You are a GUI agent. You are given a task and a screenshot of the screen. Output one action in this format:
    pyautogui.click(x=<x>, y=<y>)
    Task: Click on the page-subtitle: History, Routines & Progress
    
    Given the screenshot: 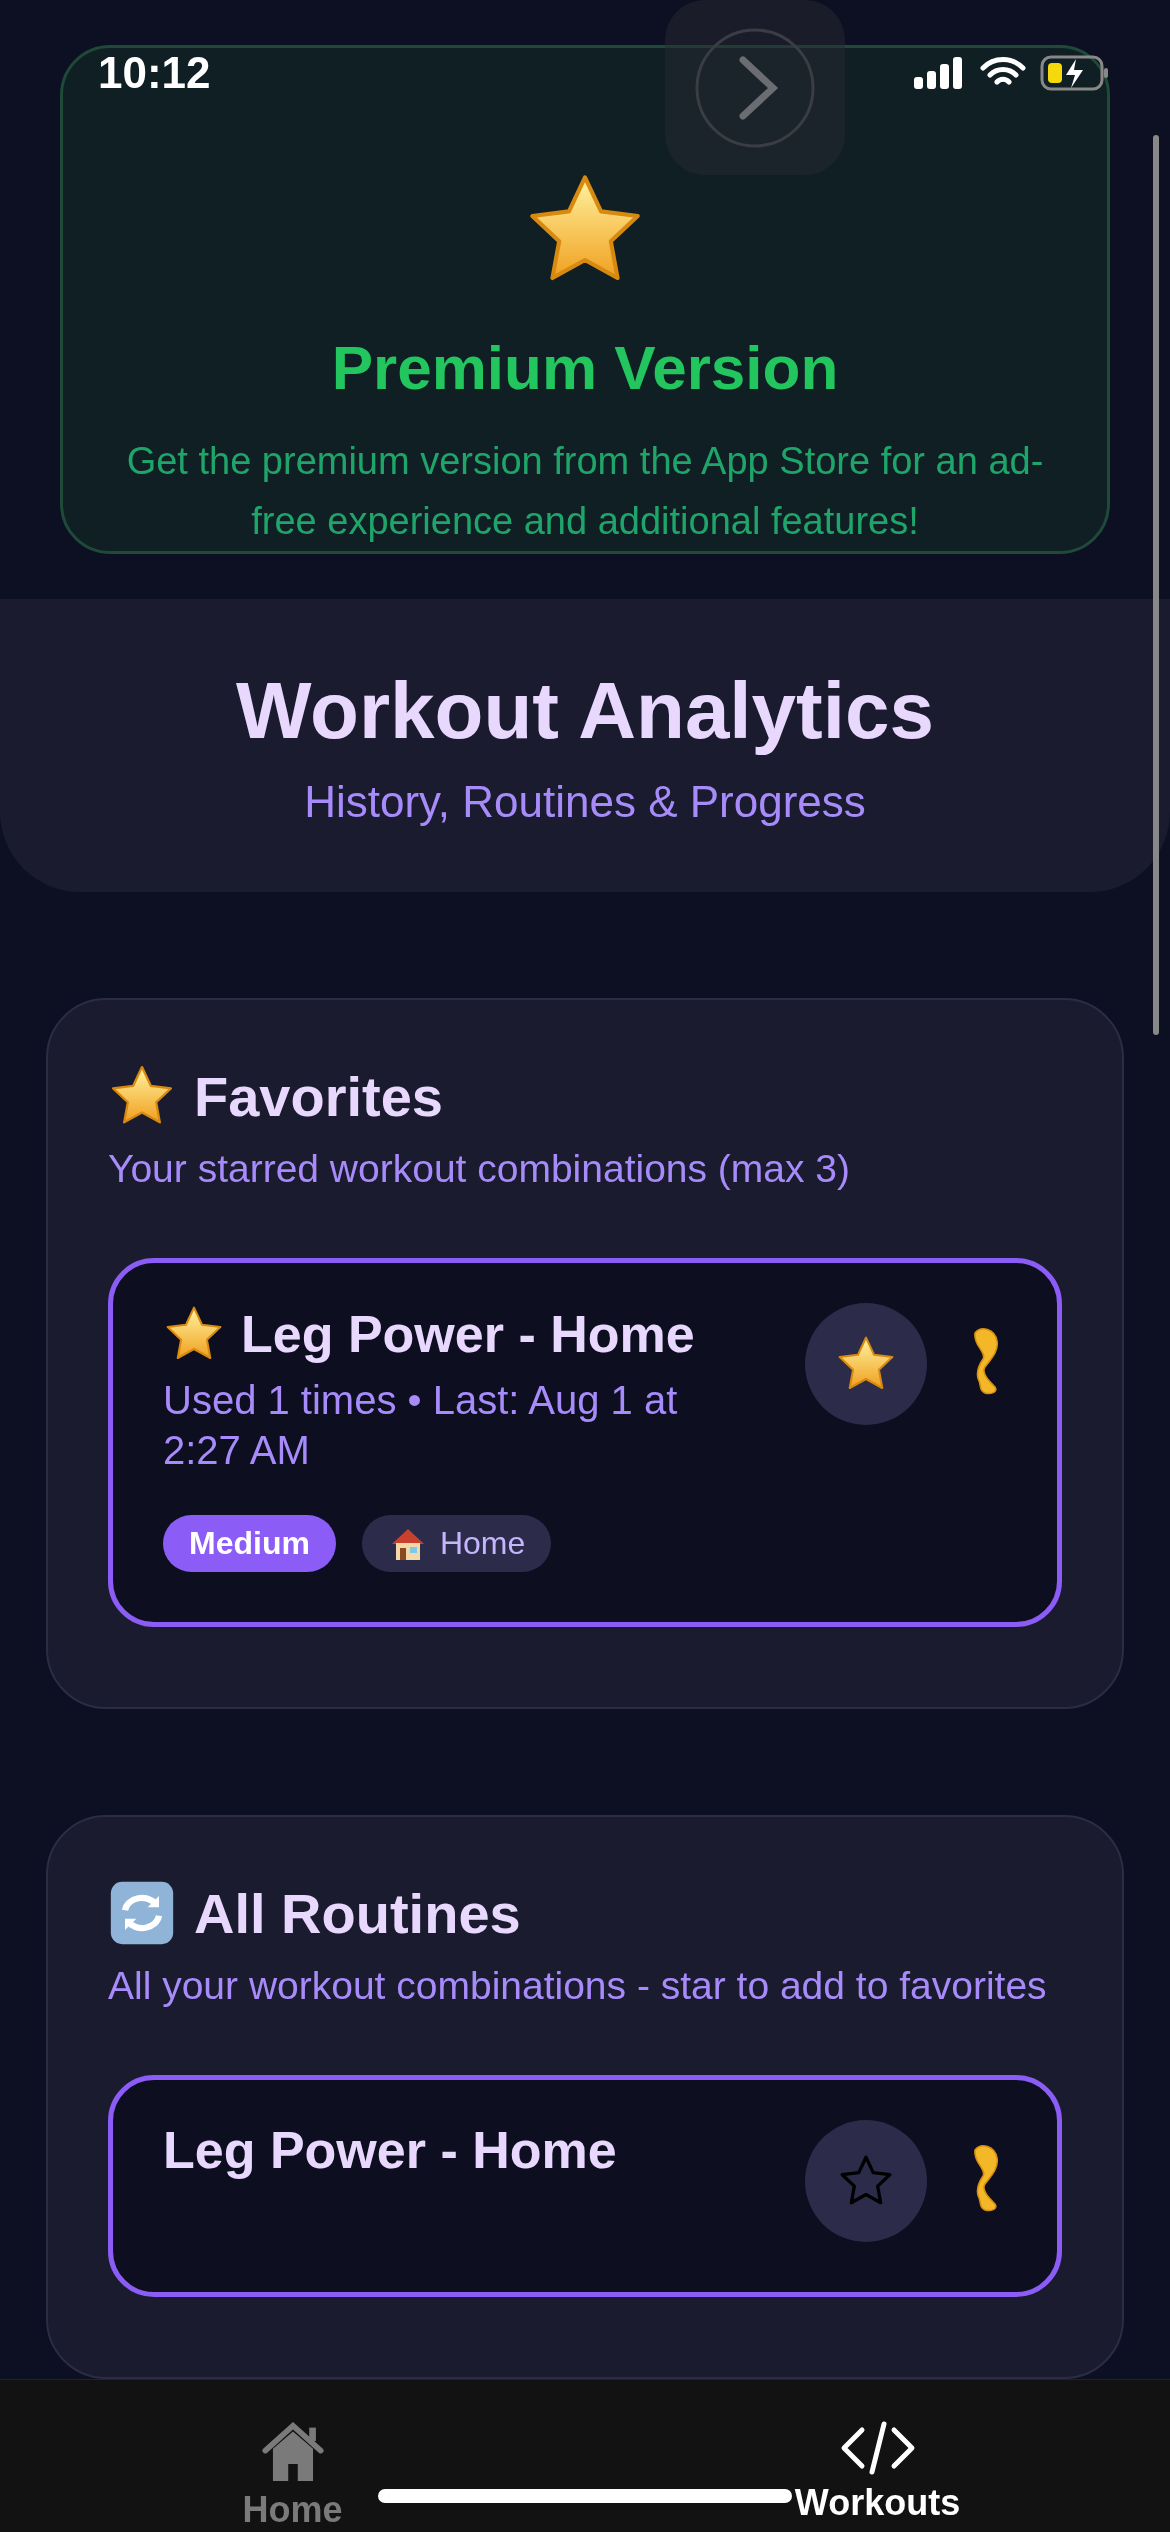 What is the action you would take?
    pyautogui.click(x=585, y=801)
    